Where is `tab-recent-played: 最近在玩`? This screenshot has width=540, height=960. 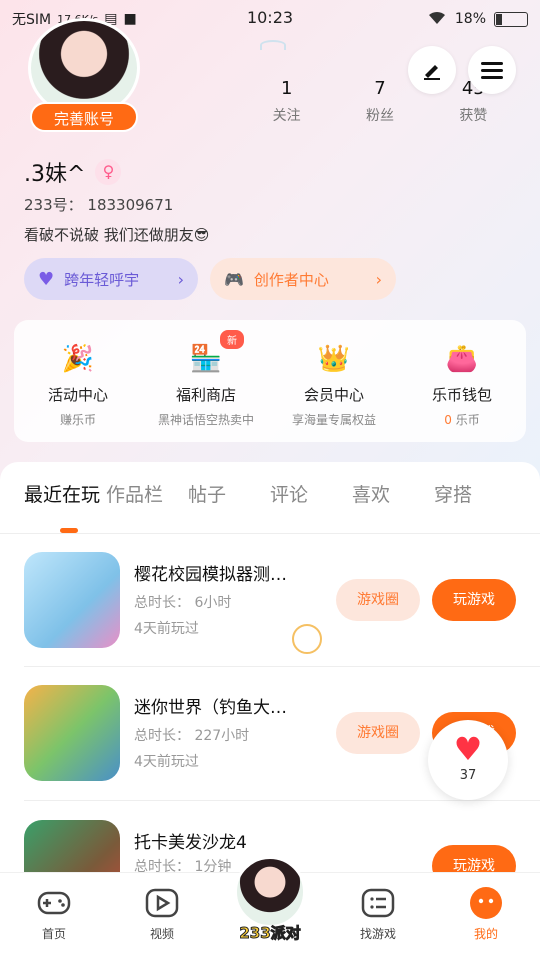 tab-recent-played: 最近在玩 is located at coordinates (65, 506).